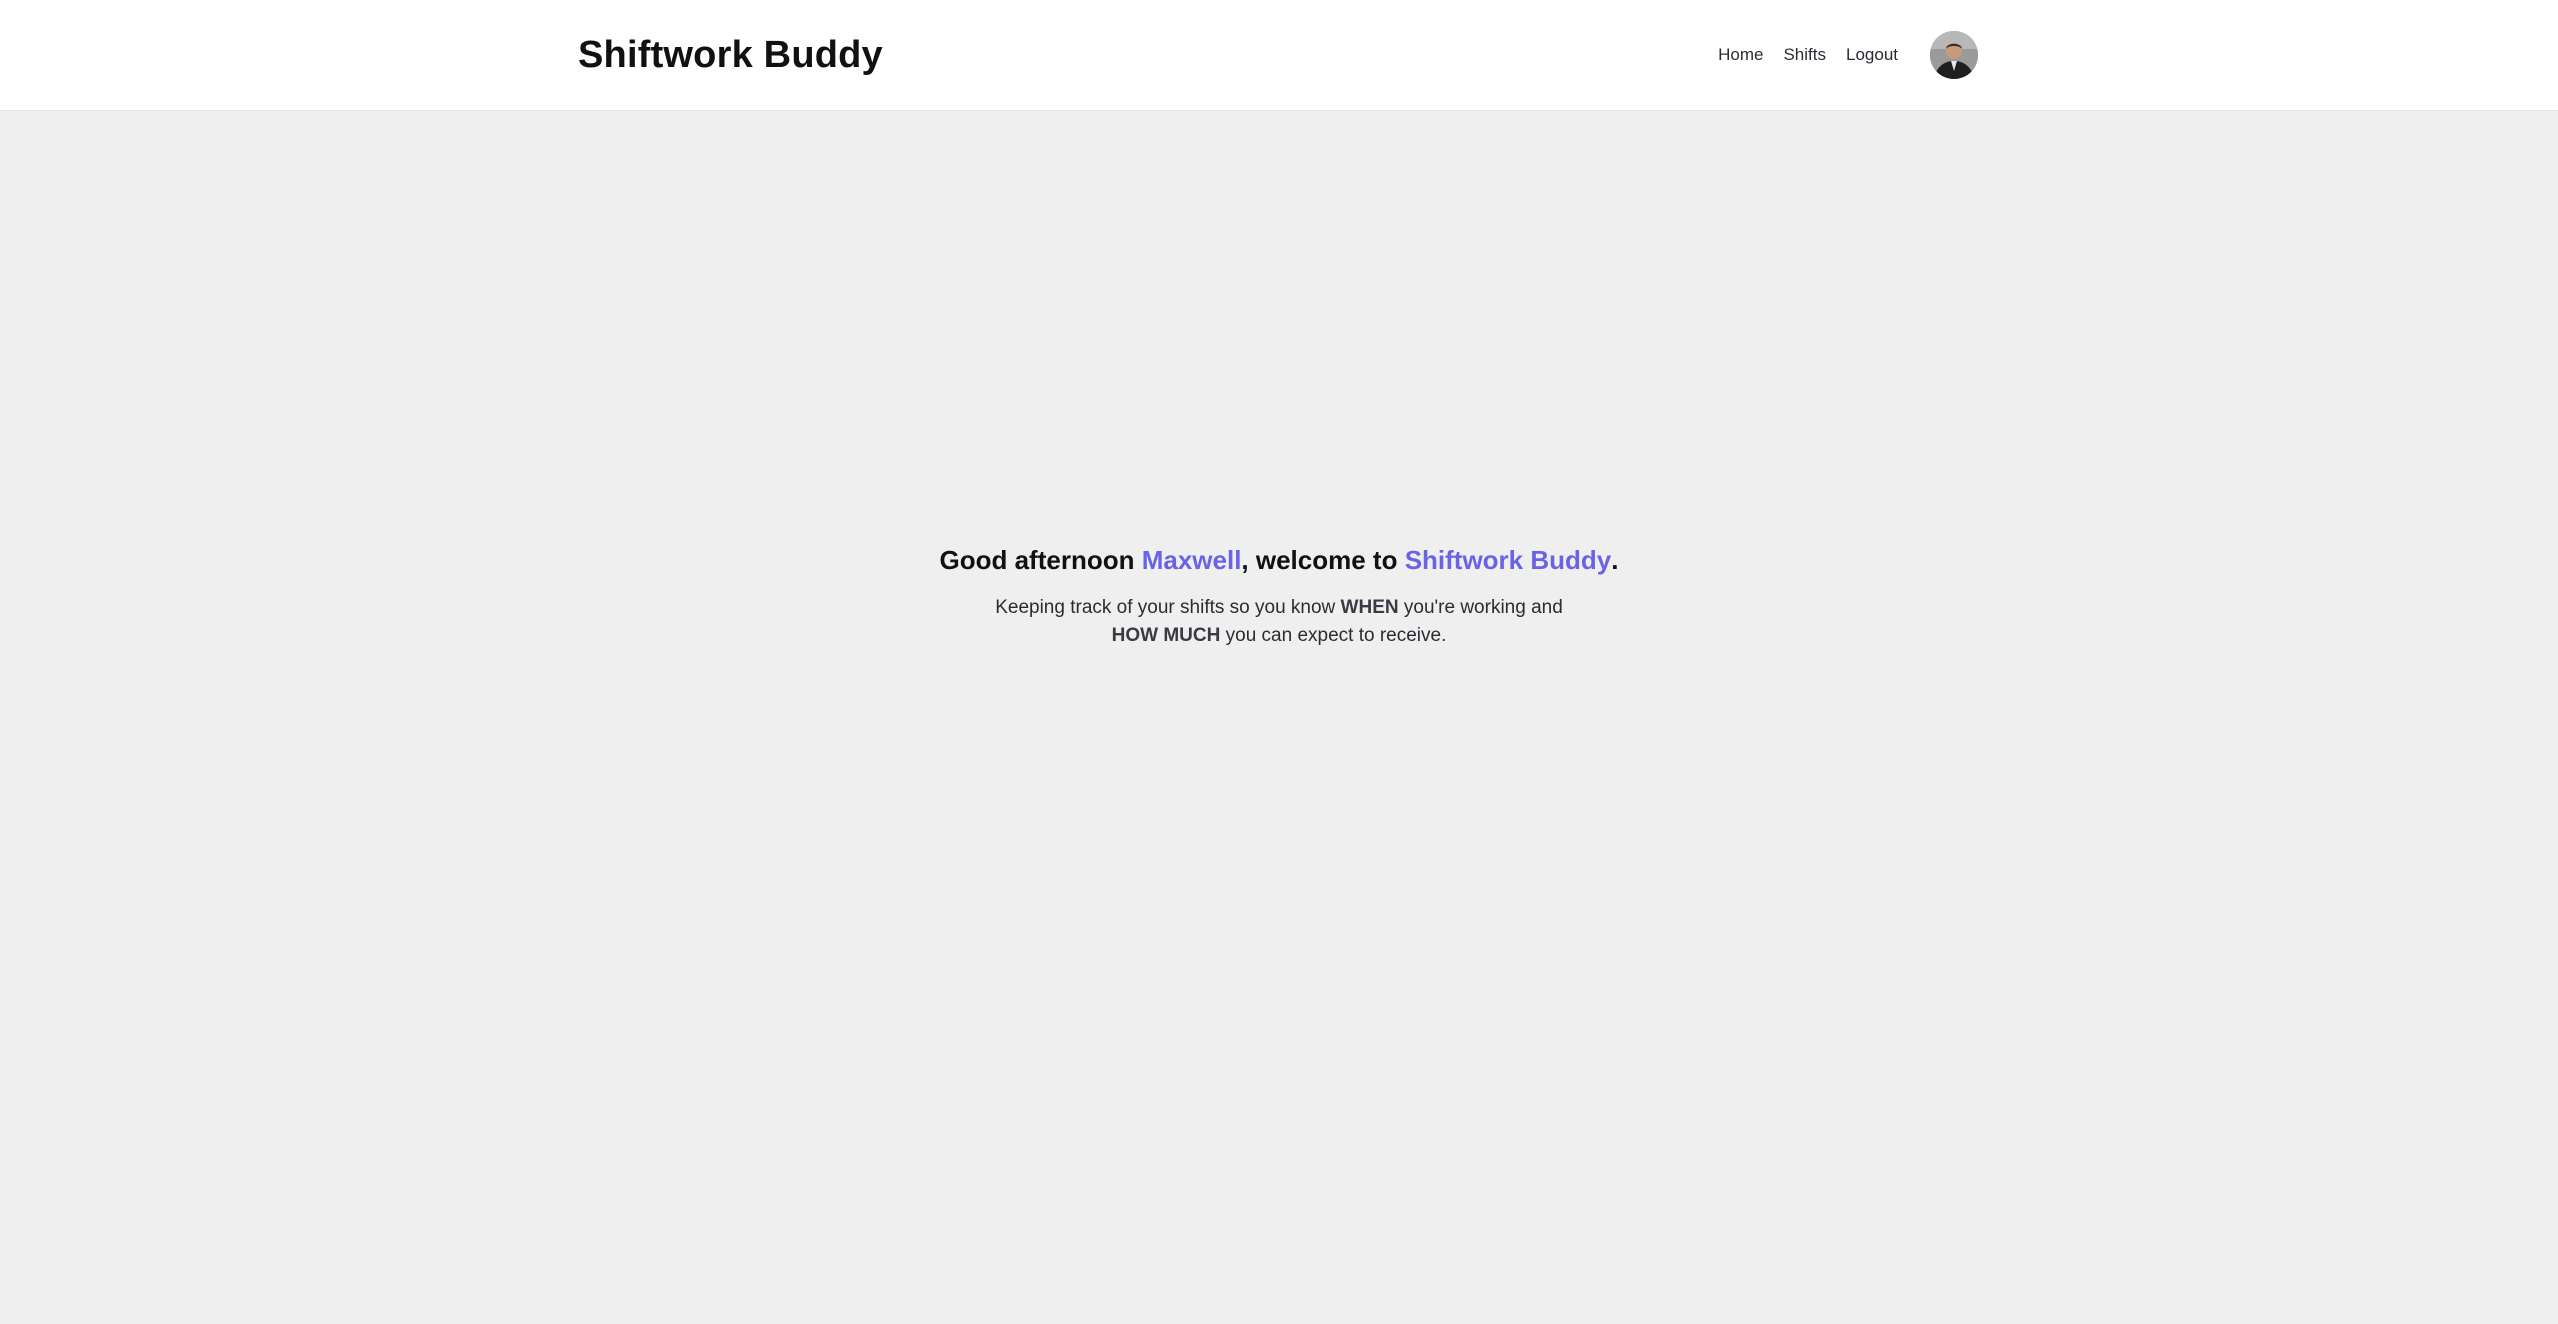  I want to click on tagline-part2: you're working and, so click(1480, 607).